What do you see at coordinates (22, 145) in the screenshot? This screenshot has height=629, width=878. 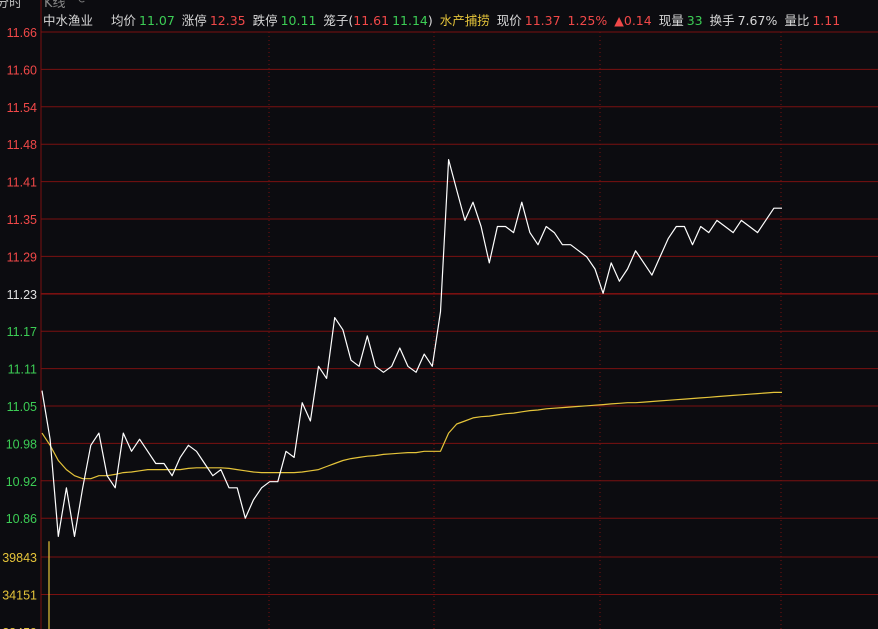 I see `price-tick-label: 11.48` at bounding box center [22, 145].